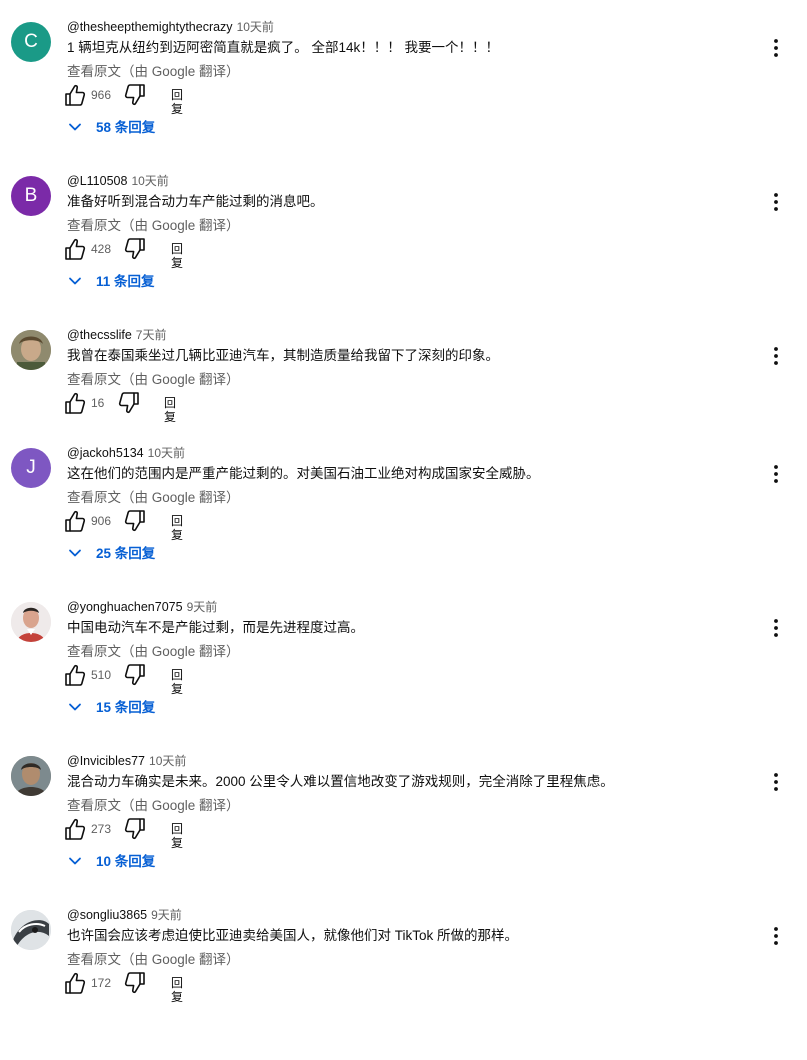 The height and width of the screenshot is (1060, 807). Describe the element at coordinates (101, 521) in the screenshot. I see `like-count: 906` at that location.